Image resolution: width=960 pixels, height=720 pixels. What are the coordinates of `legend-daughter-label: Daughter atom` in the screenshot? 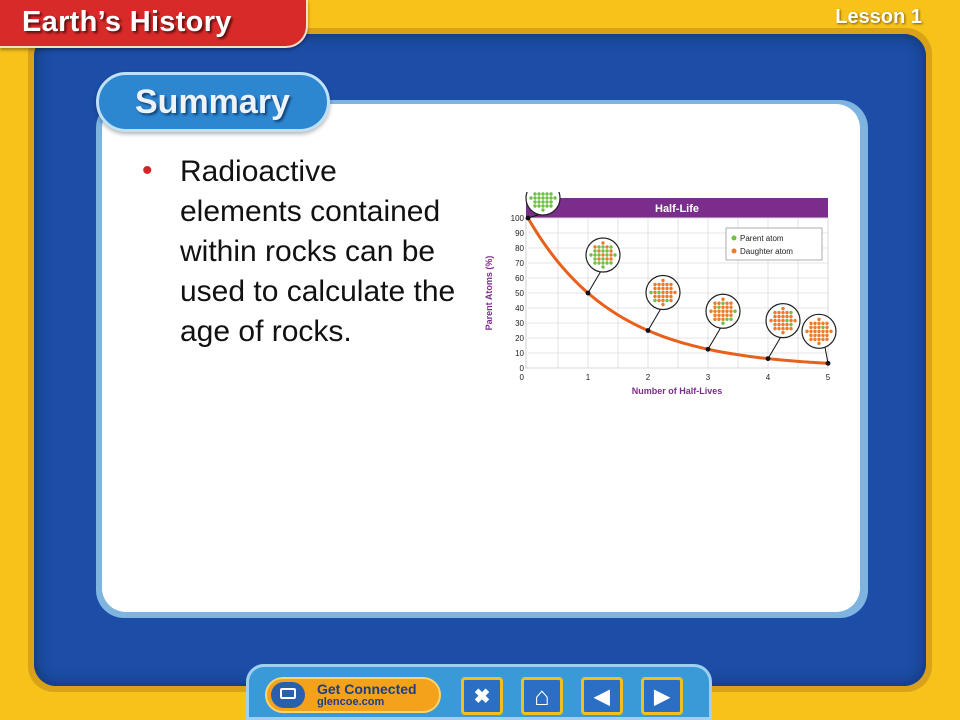 It's located at (766, 251).